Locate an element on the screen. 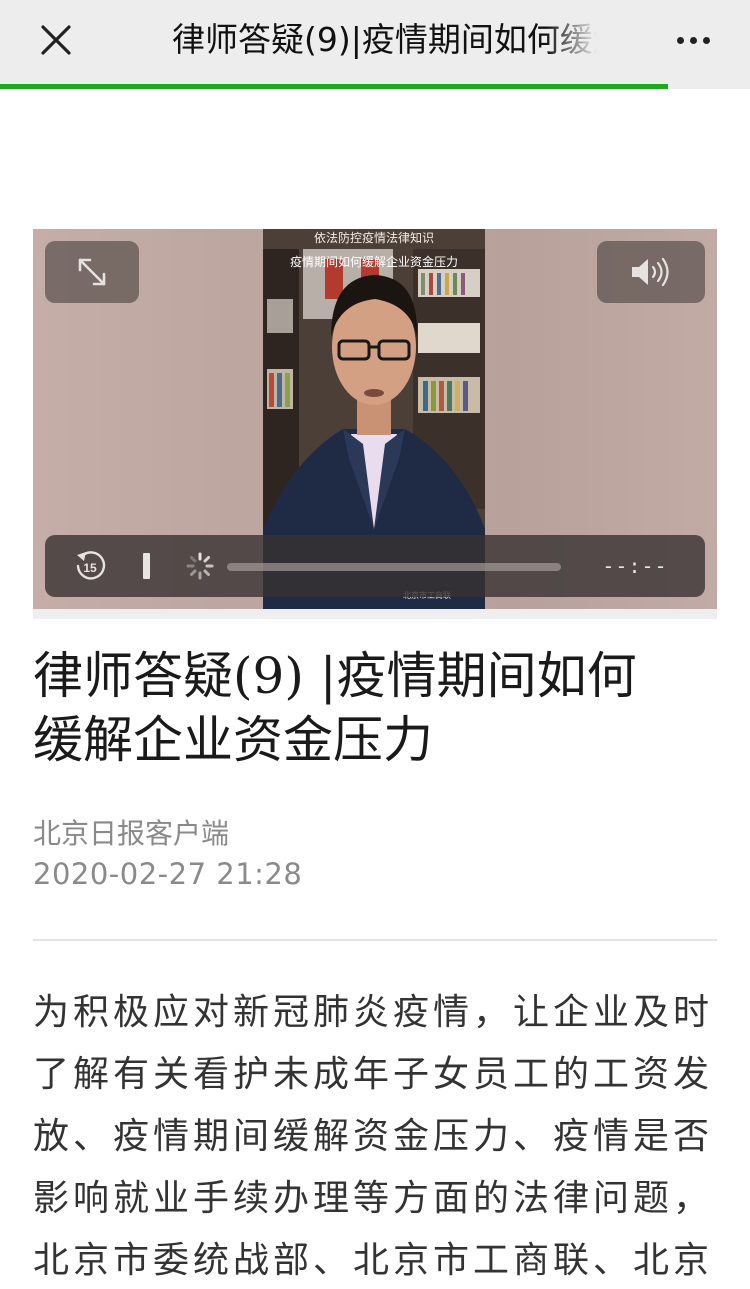  video-caption-sub: 疫情期间如何缓解企业资金压力 is located at coordinates (373, 262).